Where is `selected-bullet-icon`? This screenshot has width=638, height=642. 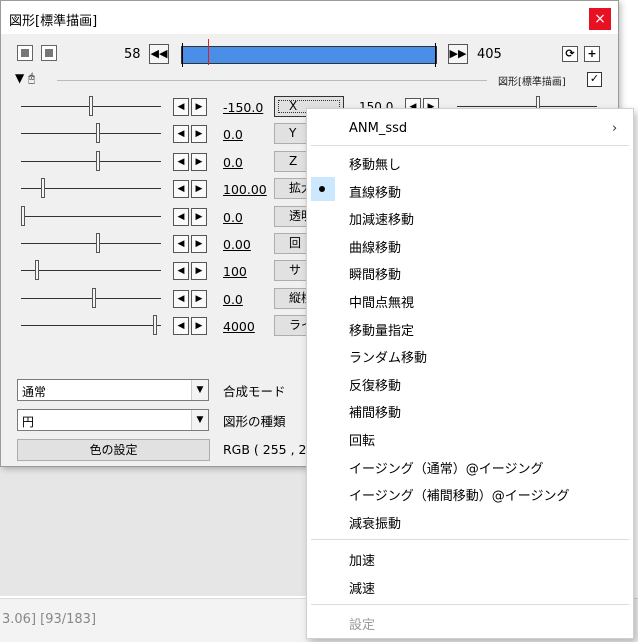 selected-bullet-icon is located at coordinates (322, 189).